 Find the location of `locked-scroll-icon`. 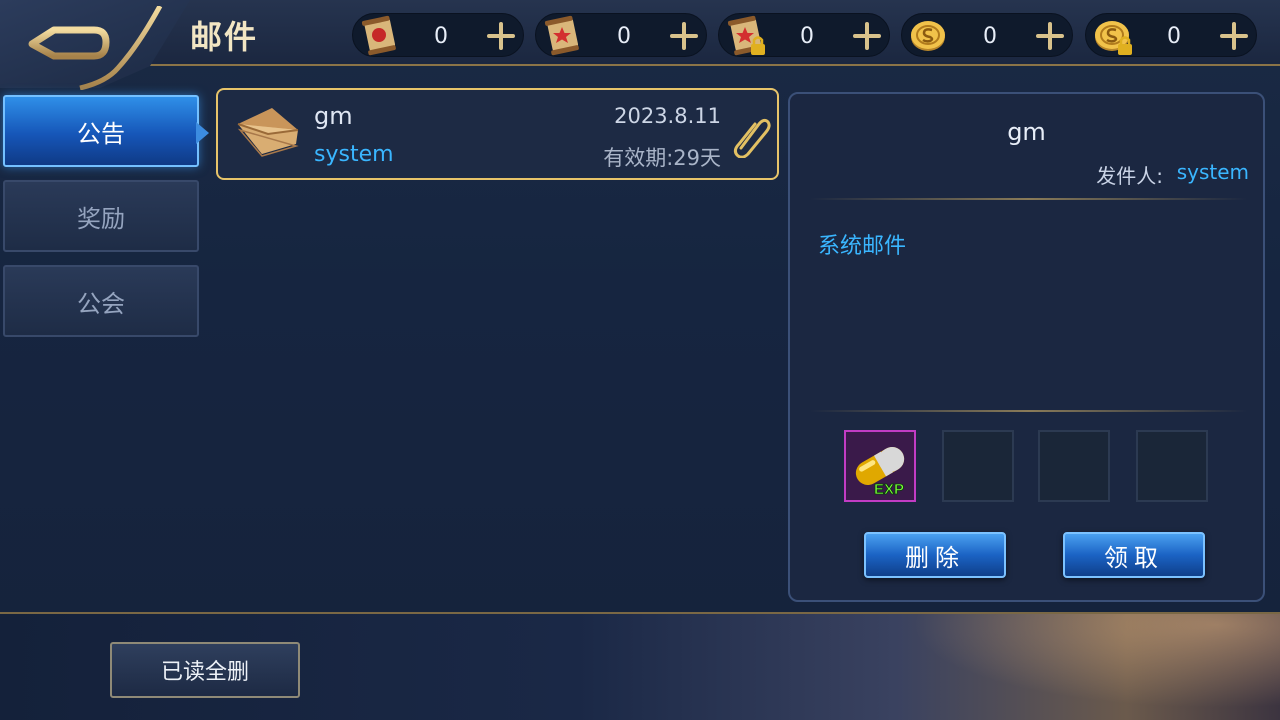

locked-scroll-icon is located at coordinates (746, 35).